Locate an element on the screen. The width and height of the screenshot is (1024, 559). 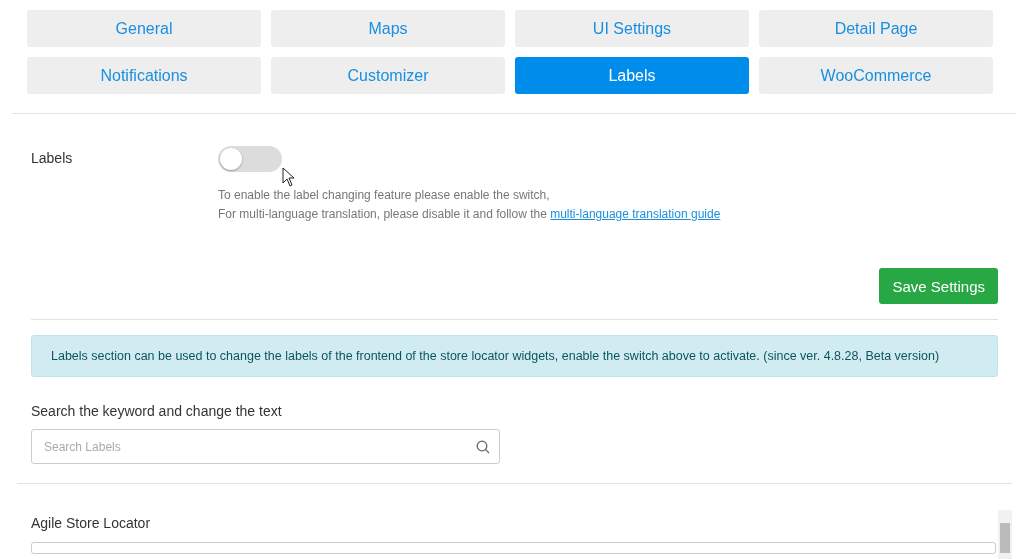
help-text: To enable the label changing feature please enable the switch, is located at coordinates (384, 195).